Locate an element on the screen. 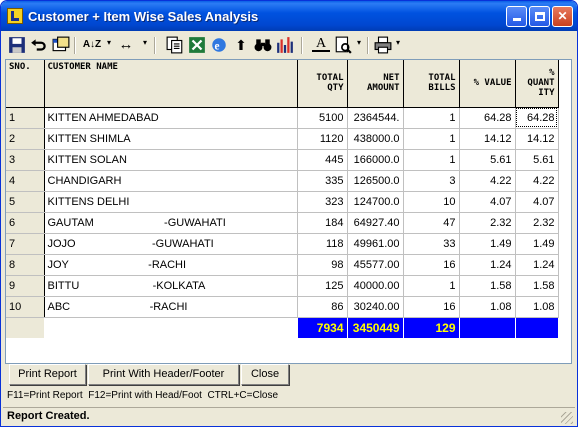  find-icon is located at coordinates (263, 45).